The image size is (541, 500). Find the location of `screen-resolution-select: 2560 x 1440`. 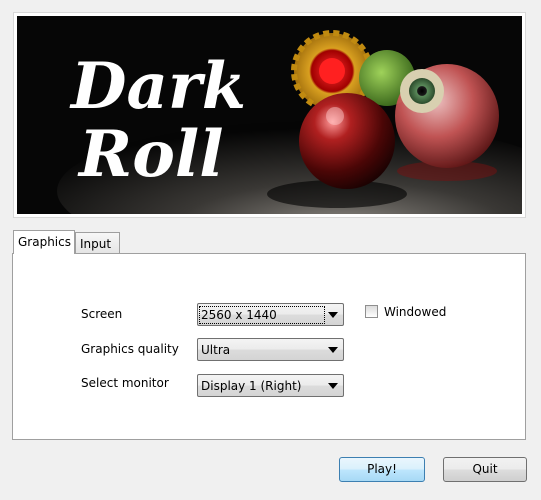

screen-resolution-select: 2560 x 1440 is located at coordinates (270, 314).